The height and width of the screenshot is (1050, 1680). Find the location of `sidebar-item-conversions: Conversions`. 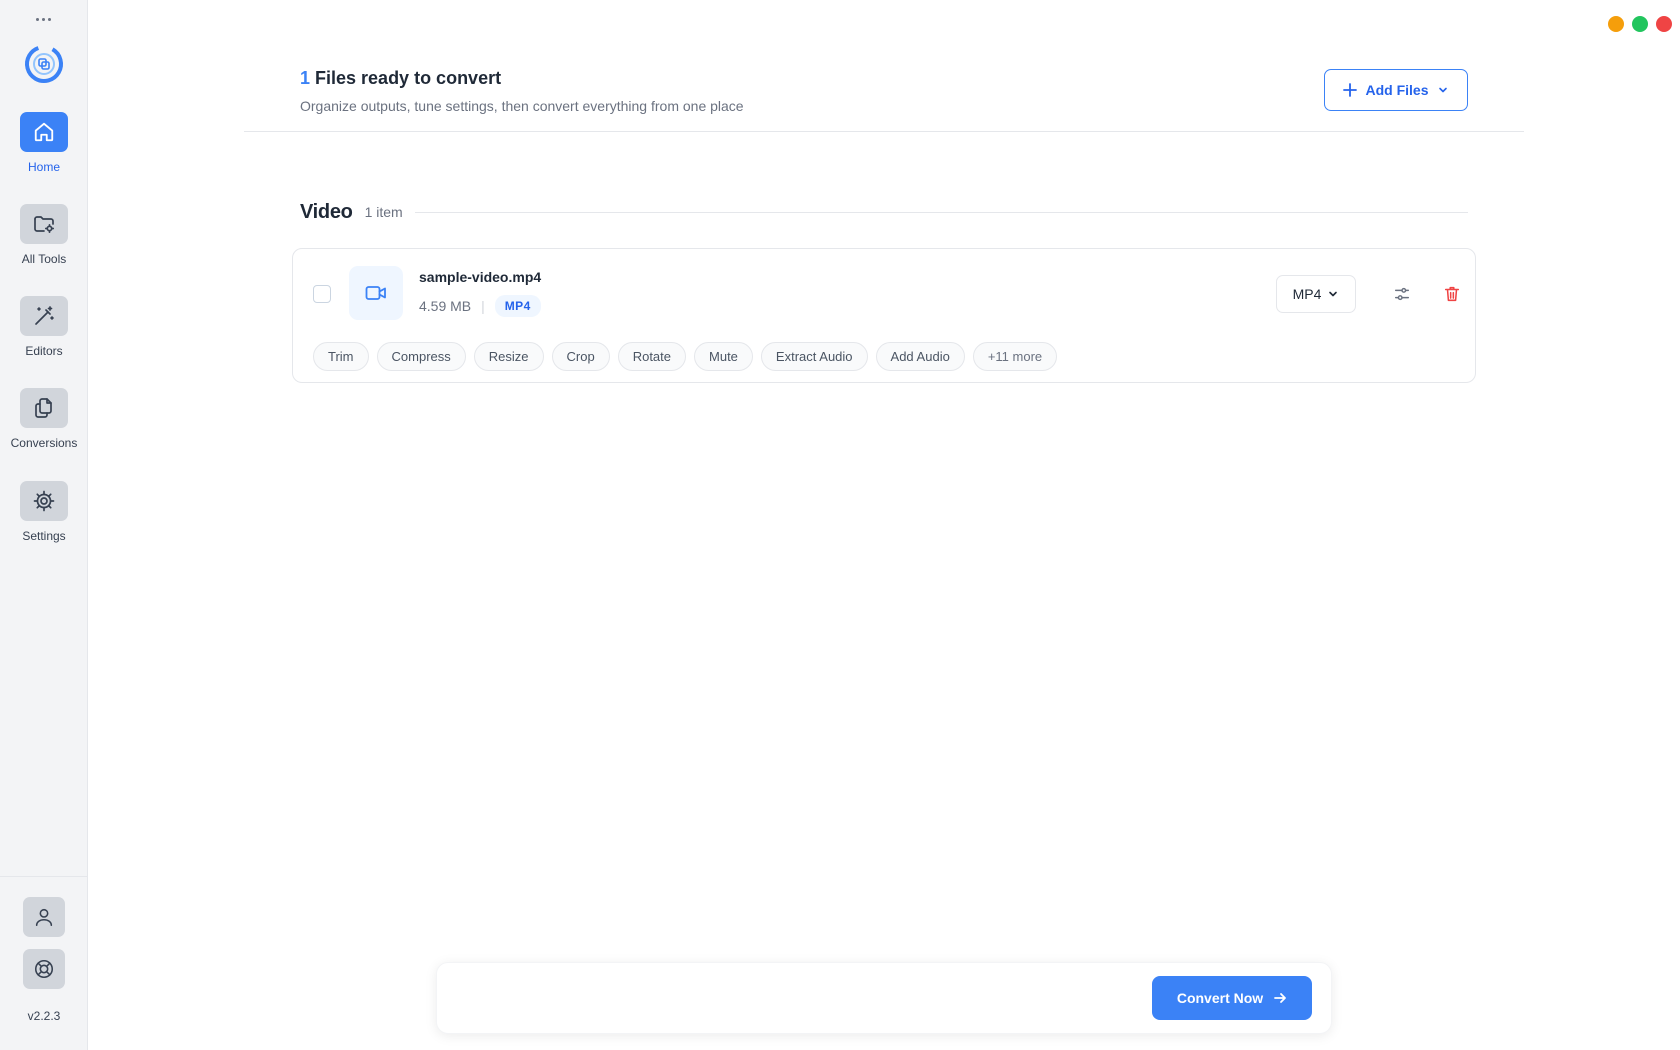

sidebar-item-conversions: Conversions is located at coordinates (44, 419).